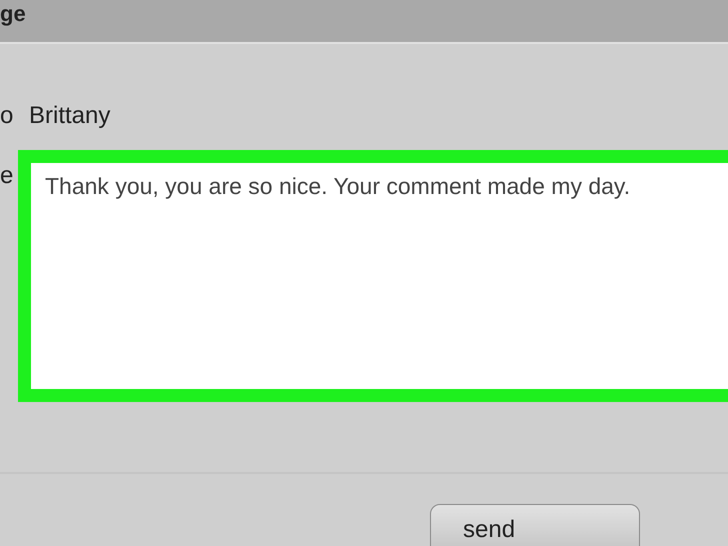 The height and width of the screenshot is (546, 728). I want to click on window-title: ge, so click(13, 14).